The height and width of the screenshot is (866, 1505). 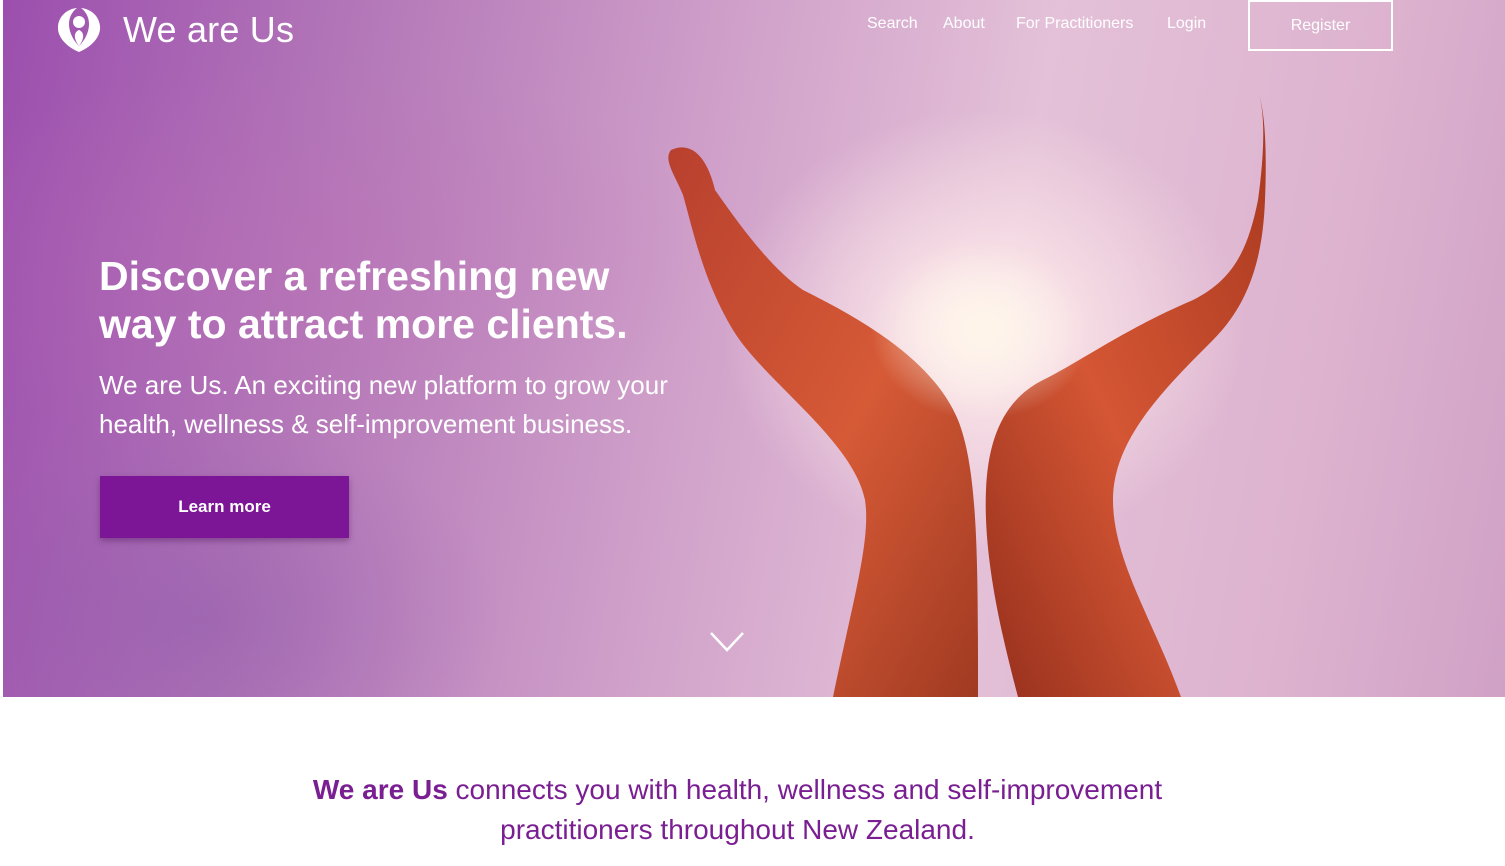 What do you see at coordinates (1320, 25) in the screenshot?
I see `register-button: Register` at bounding box center [1320, 25].